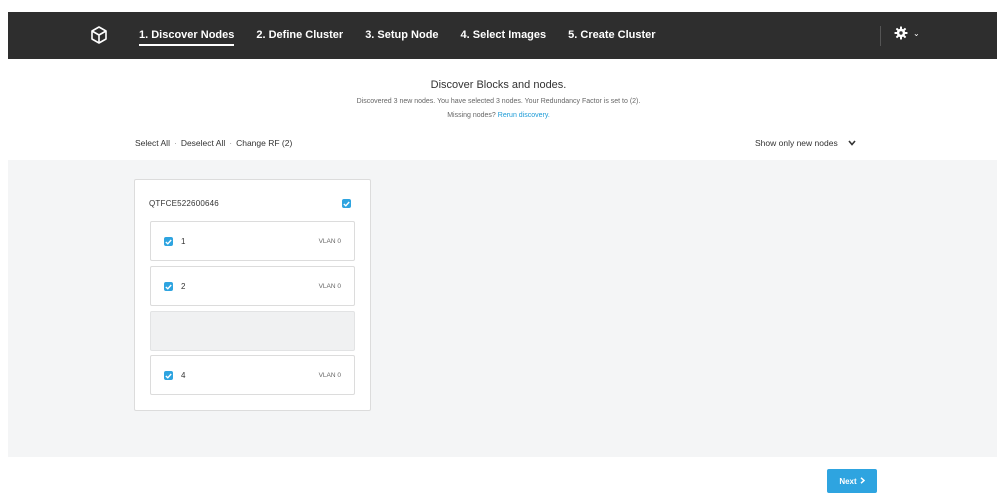 The height and width of the screenshot is (496, 997). What do you see at coordinates (796, 143) in the screenshot?
I see `filter-selected-value: Show only new nodes` at bounding box center [796, 143].